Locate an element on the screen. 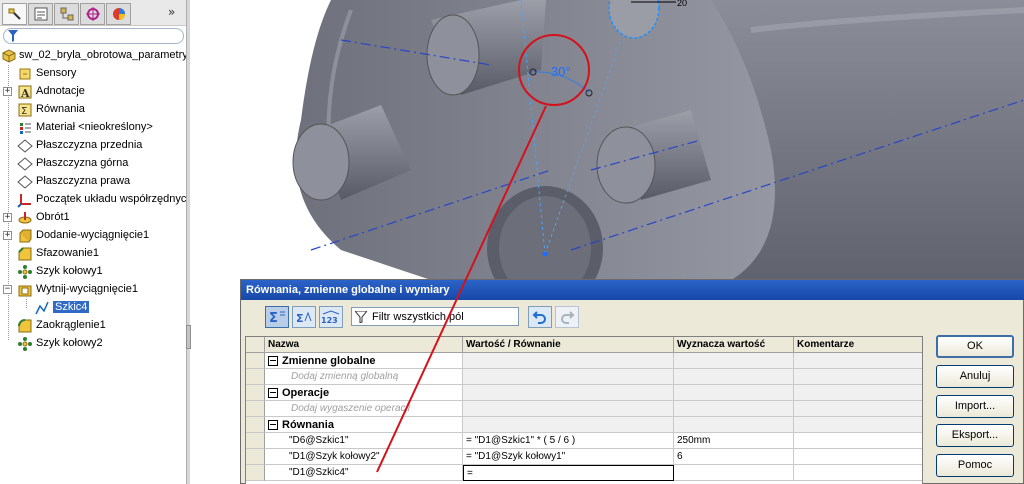 The height and width of the screenshot is (484, 1024). group-globals: Zmienne globalne is located at coordinates (364, 361).